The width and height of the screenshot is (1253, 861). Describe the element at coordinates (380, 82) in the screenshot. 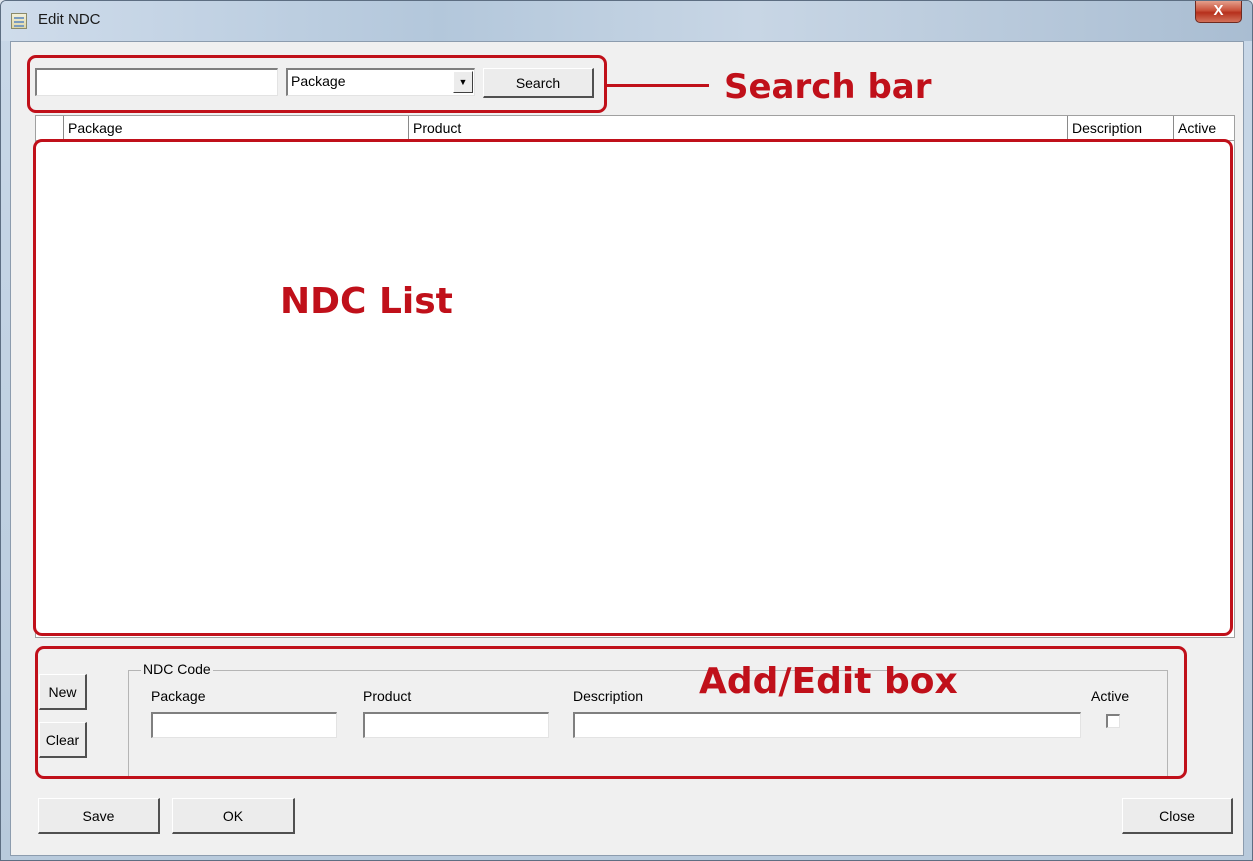

I see `search-field-dropdown: Package ▼` at that location.